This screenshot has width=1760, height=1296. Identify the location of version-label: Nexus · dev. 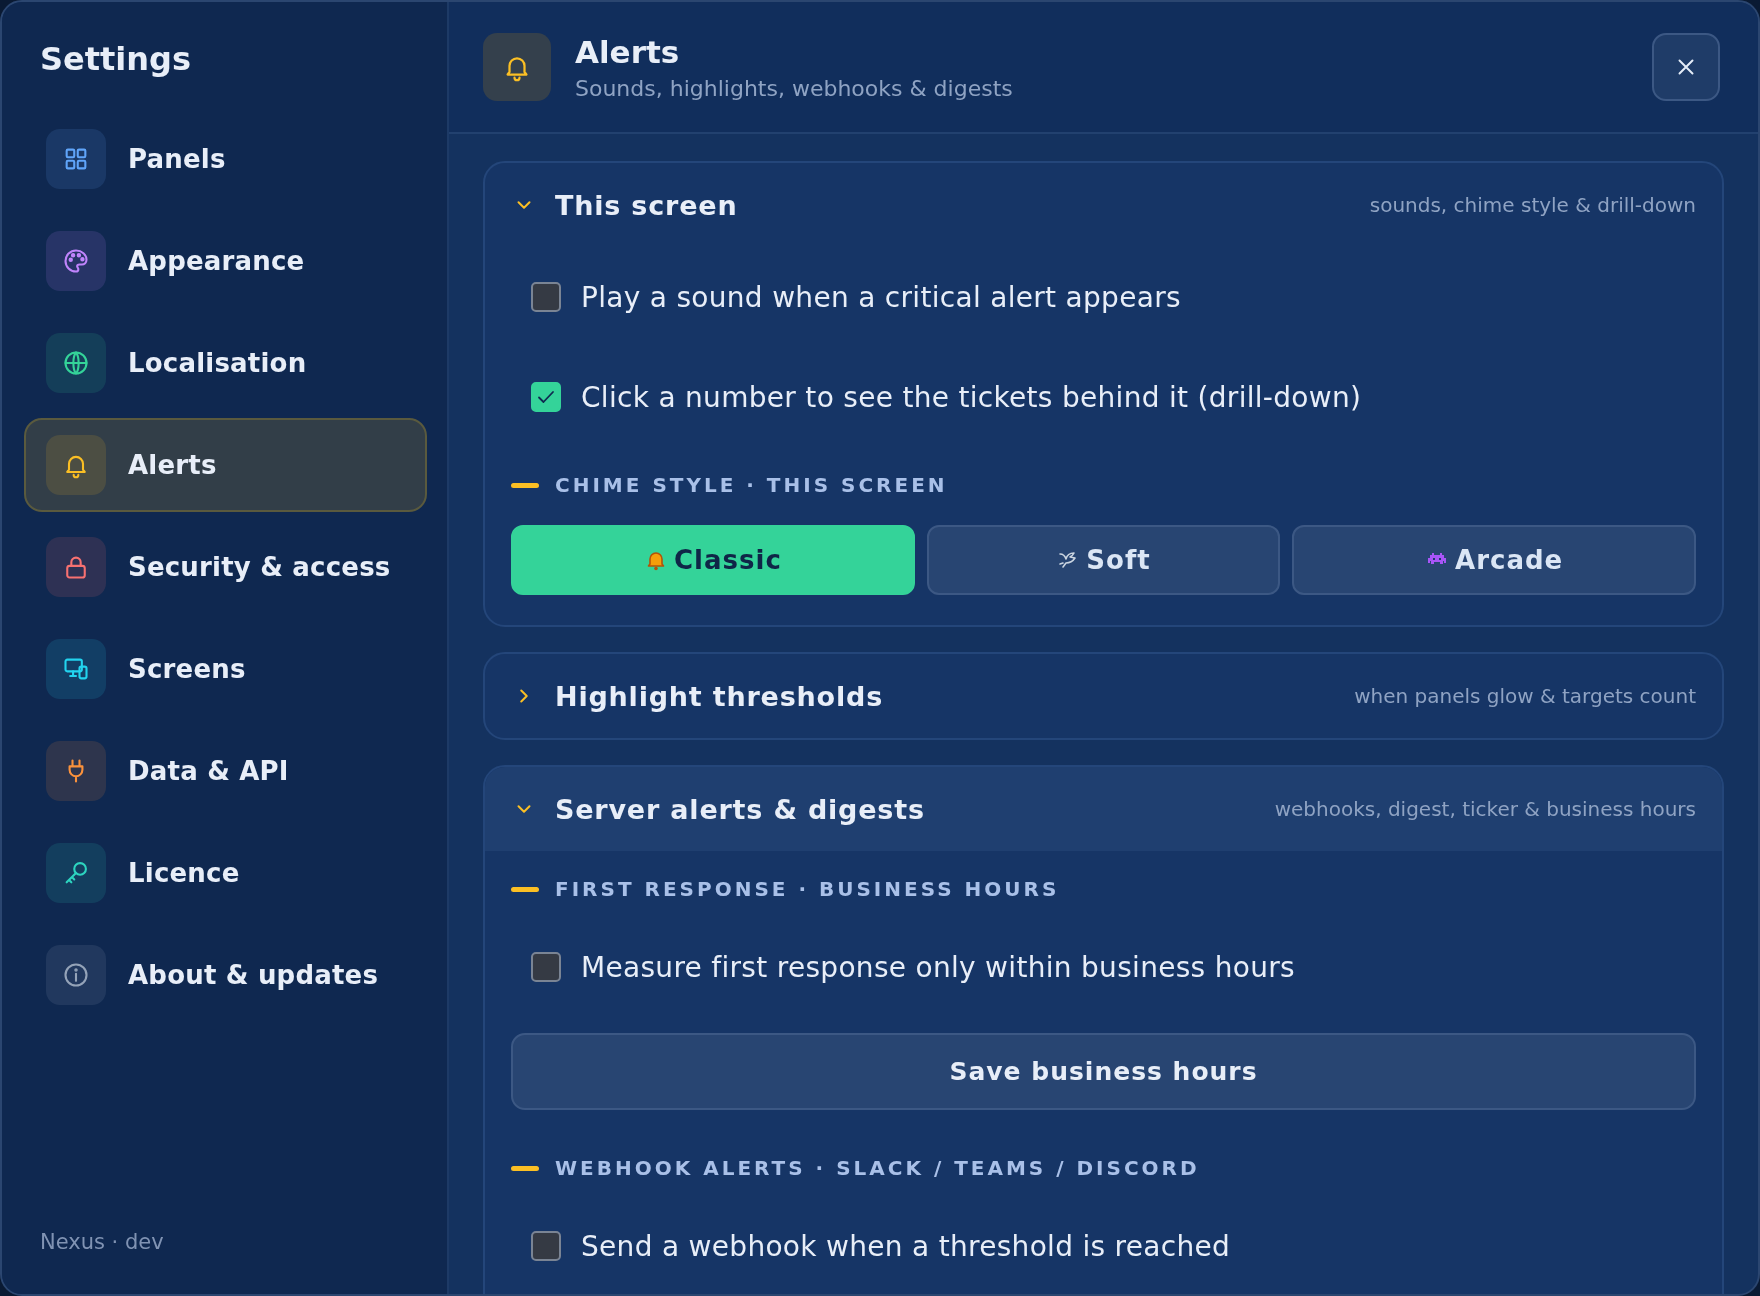
(102, 1242).